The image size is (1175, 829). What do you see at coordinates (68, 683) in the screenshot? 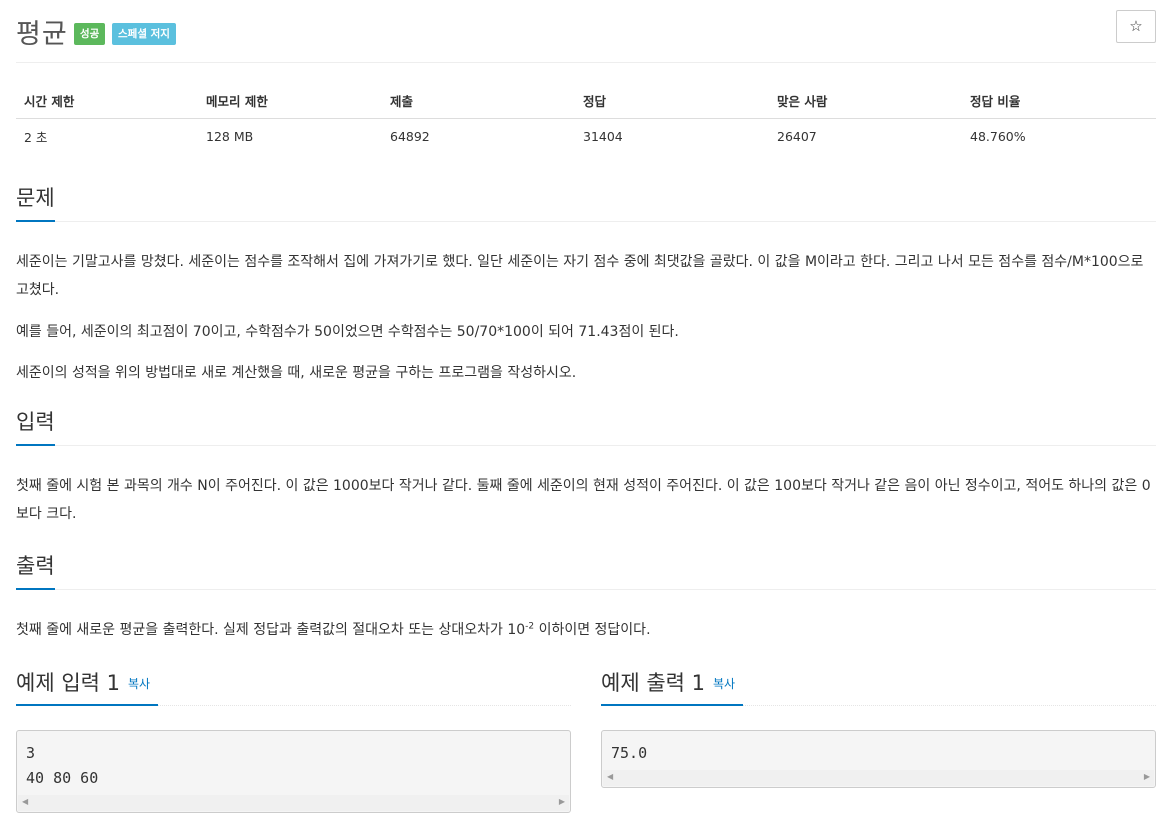
I see `sample-input-title: 예제 입력 1` at bounding box center [68, 683].